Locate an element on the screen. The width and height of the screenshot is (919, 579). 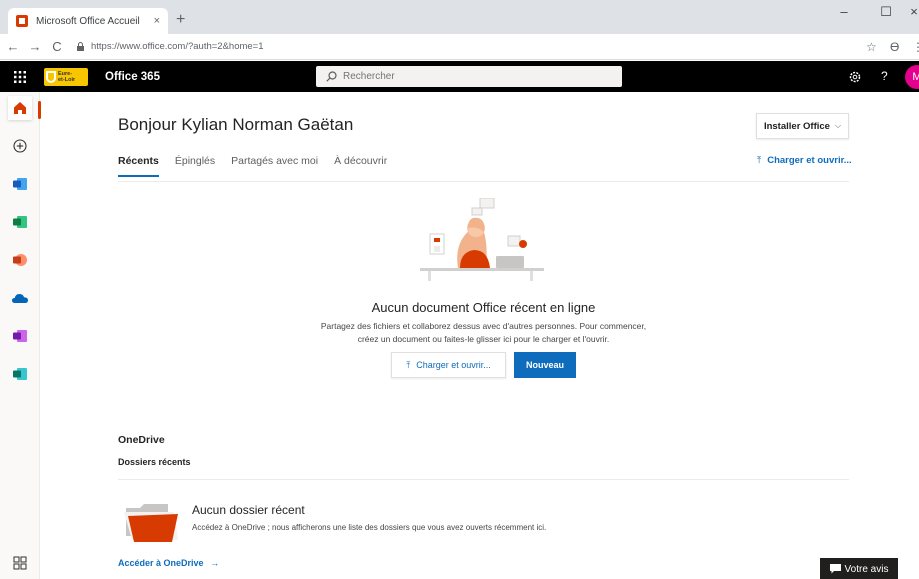
excel-icon is located at coordinates (20, 222).